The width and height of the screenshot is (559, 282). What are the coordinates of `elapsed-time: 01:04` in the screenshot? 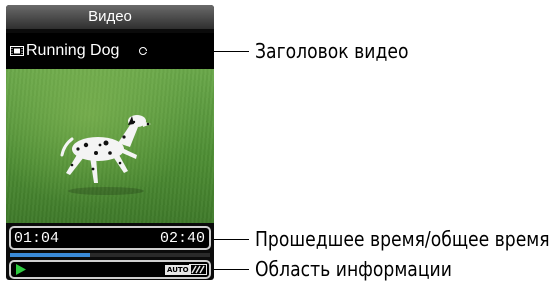 It's located at (37, 238).